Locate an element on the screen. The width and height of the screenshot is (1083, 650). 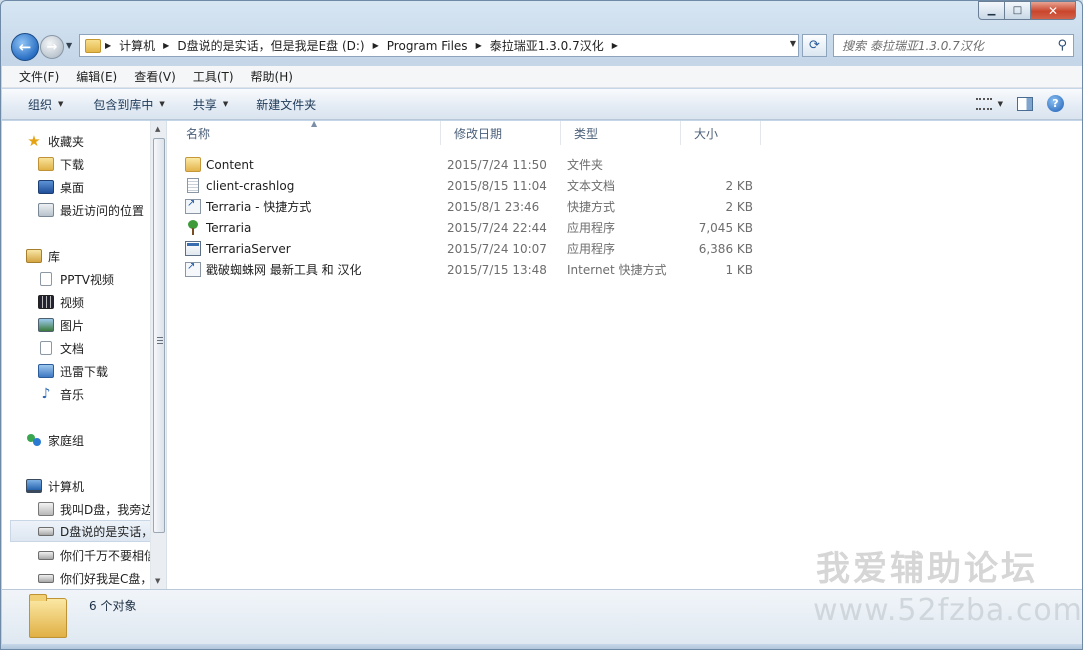
menu-help: 帮助(H) is located at coordinates (271, 76).